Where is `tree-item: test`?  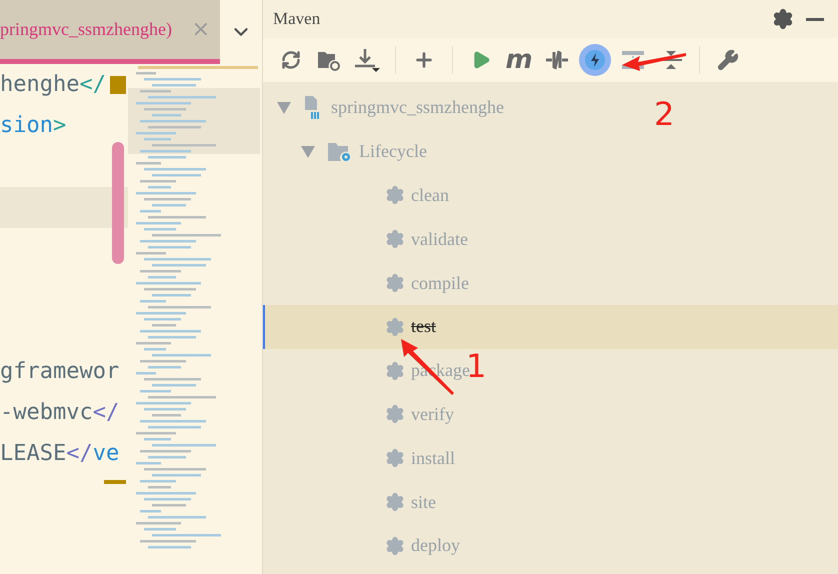 tree-item: test is located at coordinates (423, 327).